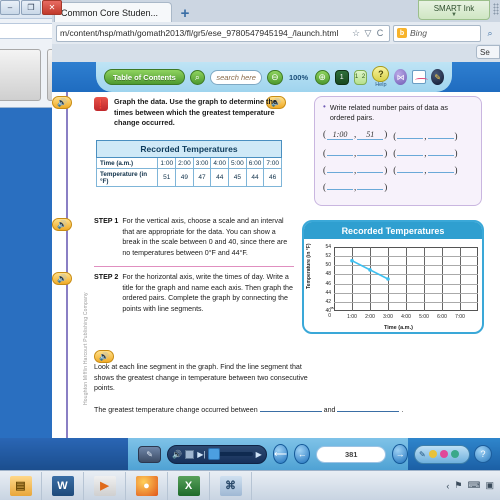 Image resolution: width=500 pixels, height=500 pixels. Describe the element at coordinates (127, 177) in the screenshot. I see `row-label-temperature: Temperature (in °F)` at that location.